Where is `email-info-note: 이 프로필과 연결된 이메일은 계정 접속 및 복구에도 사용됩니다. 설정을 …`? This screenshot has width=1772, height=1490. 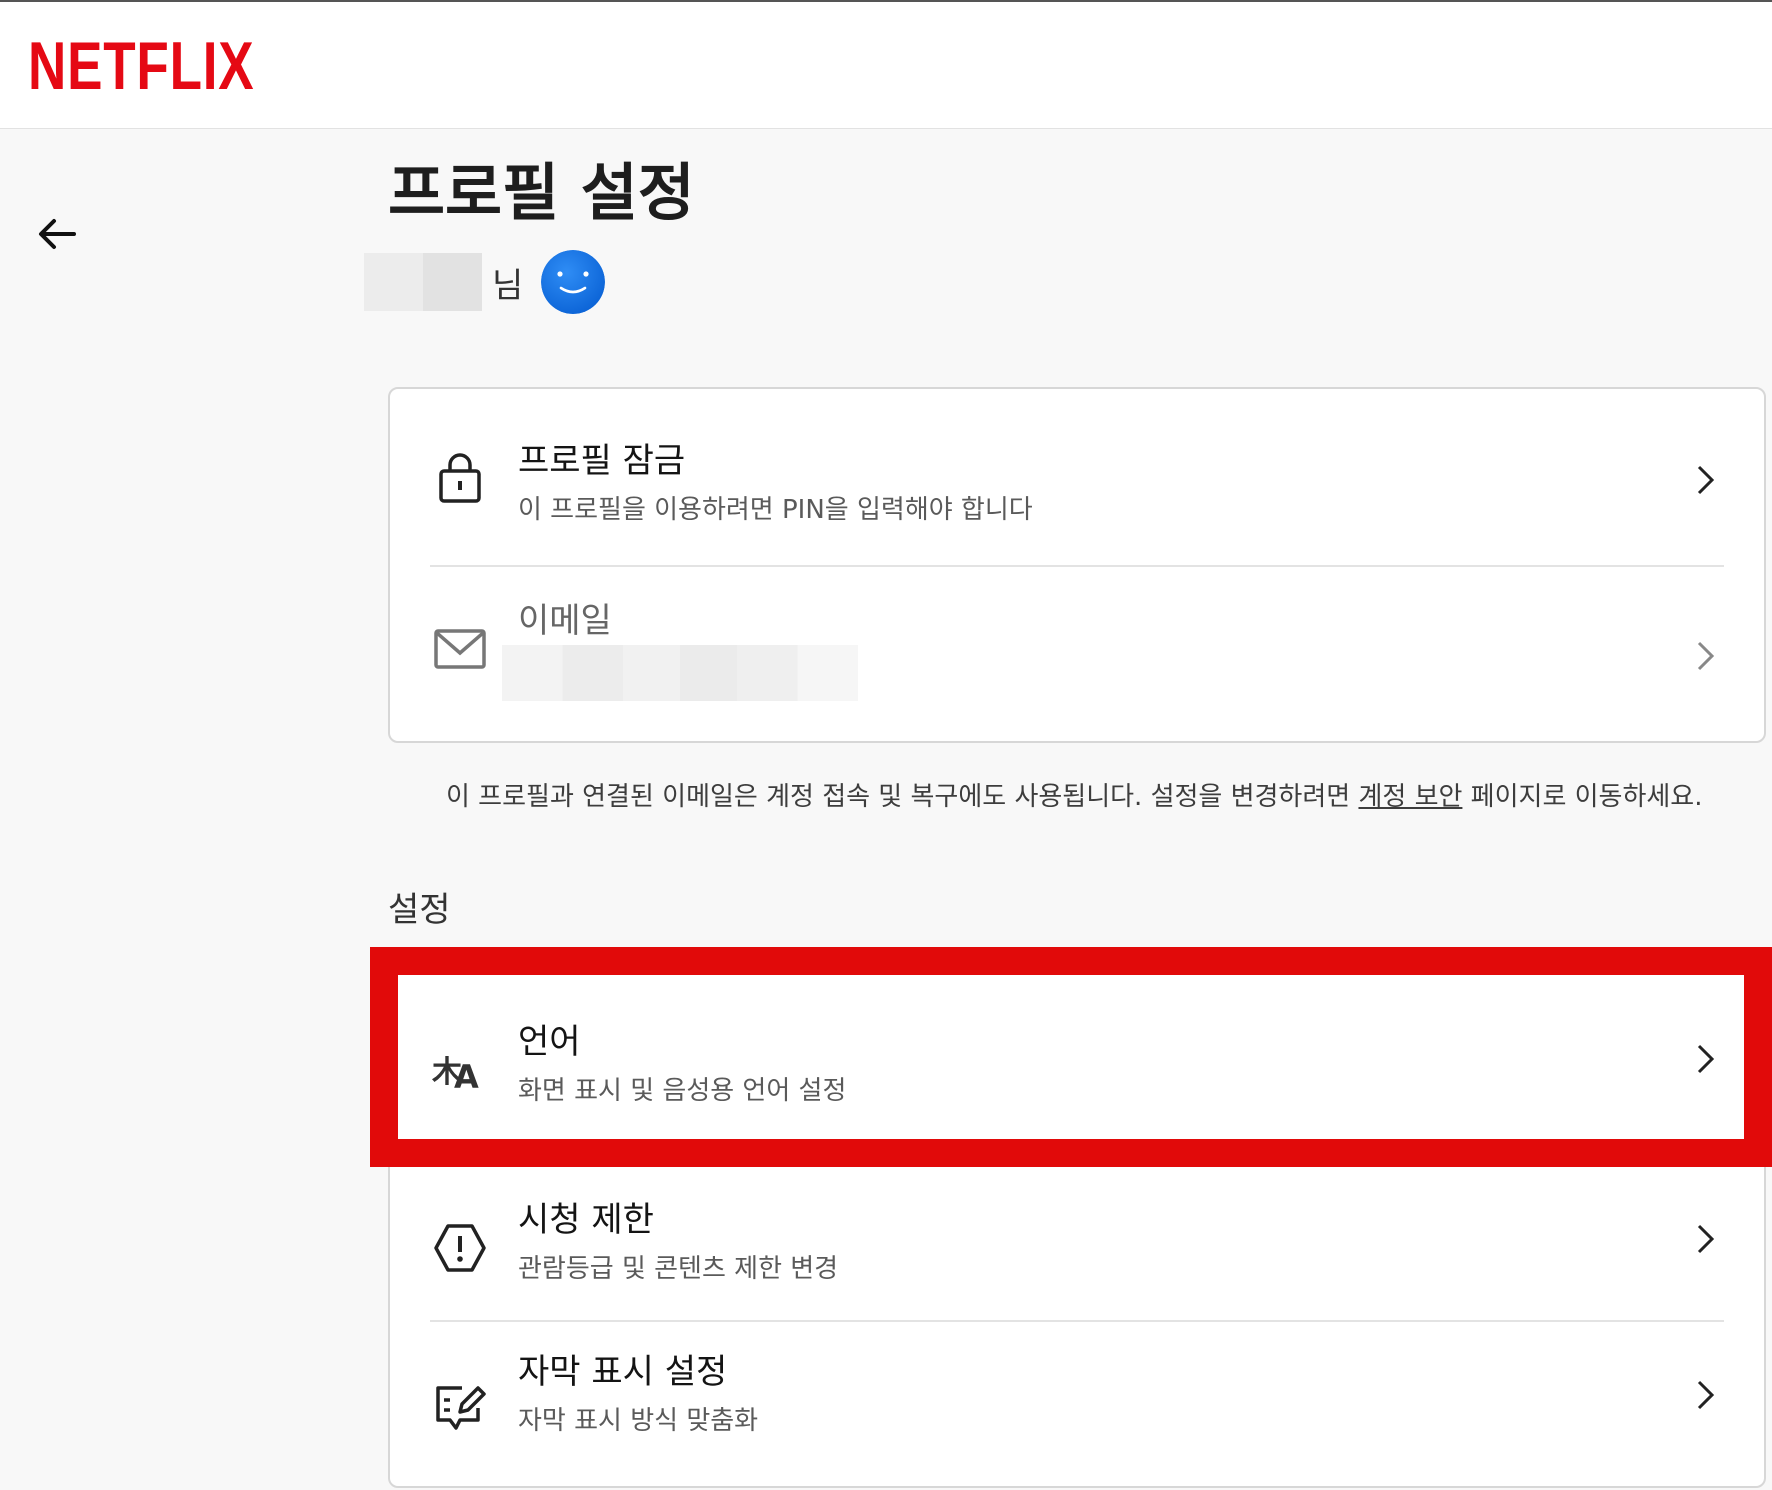
email-info-note: 이 프로필과 연결된 이메일은 계정 접속 및 복구에도 사용됩니다. 설정을 … is located at coordinates (1074, 794).